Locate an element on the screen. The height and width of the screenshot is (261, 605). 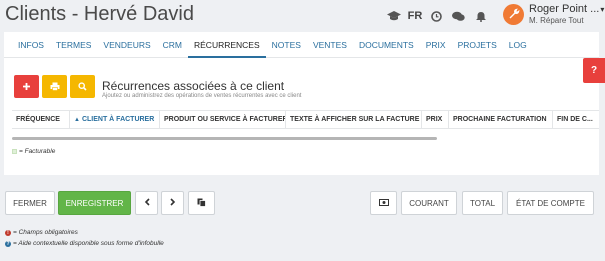
section-title: Récurrences associées à ce client is located at coordinates (193, 86).